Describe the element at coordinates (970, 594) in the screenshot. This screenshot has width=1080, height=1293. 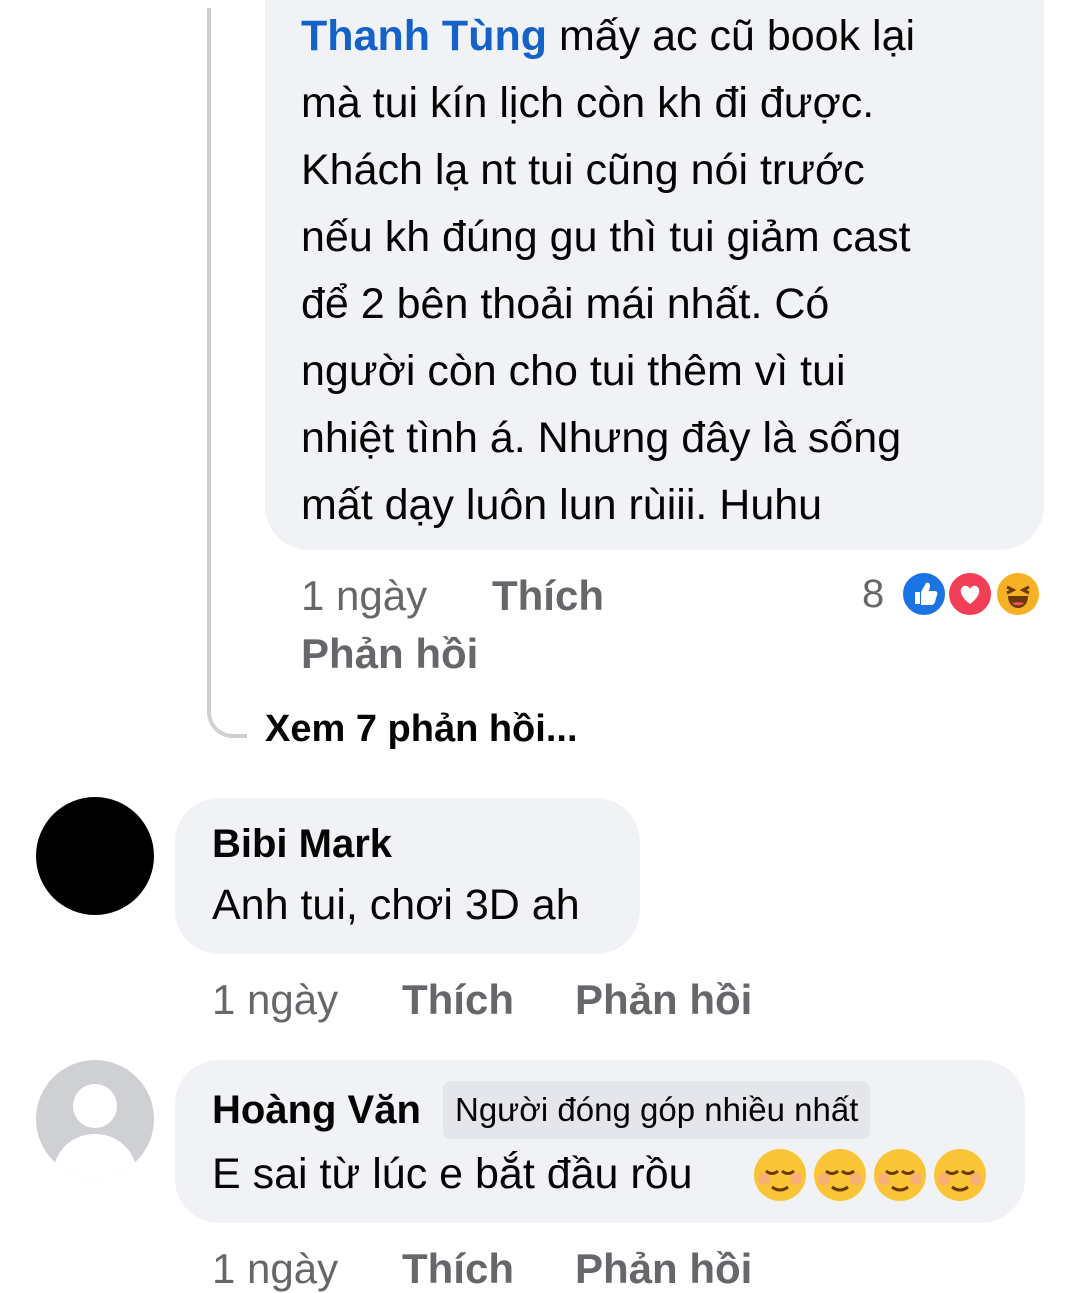
I see `love-icon` at that location.